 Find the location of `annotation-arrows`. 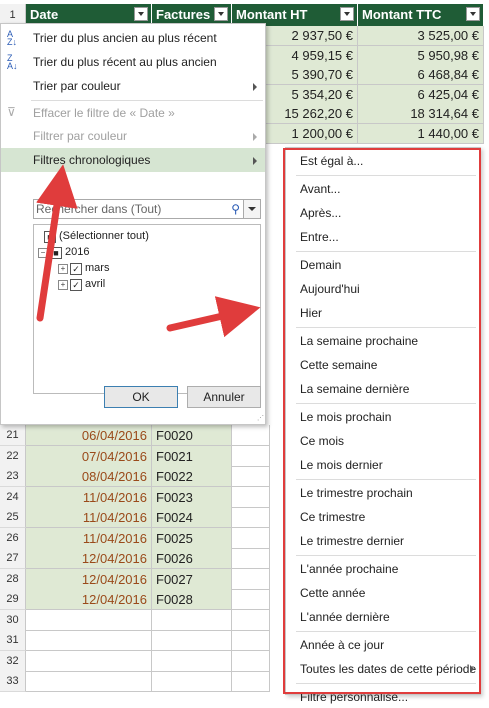

annotation-arrows is located at coordinates (148, 251).